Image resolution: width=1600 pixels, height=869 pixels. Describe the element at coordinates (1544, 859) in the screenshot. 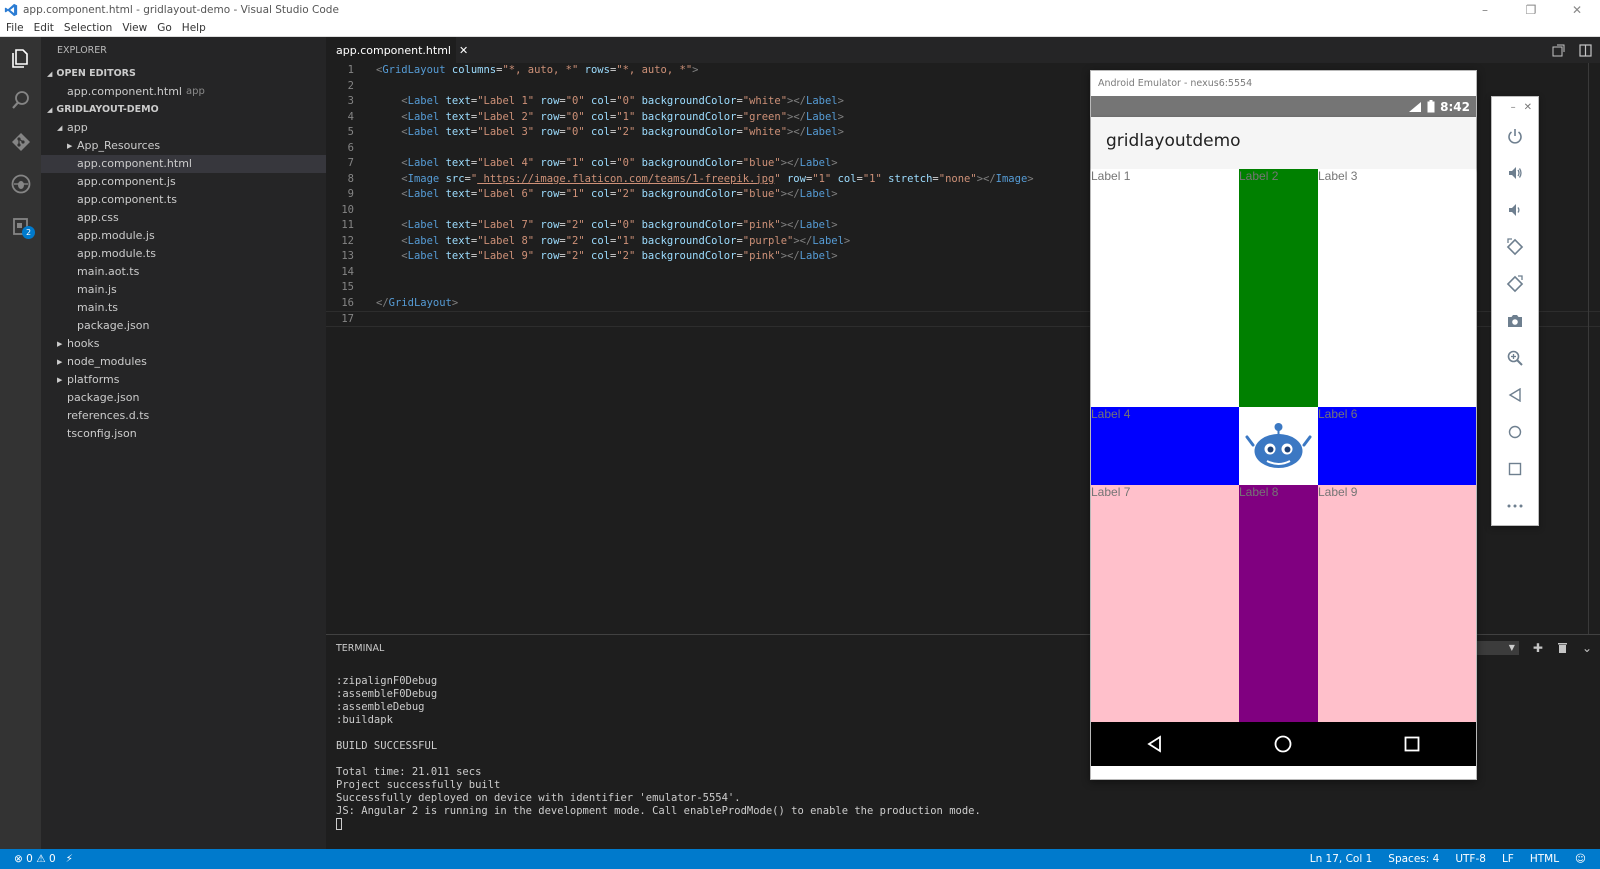

I see `language-mode: HTML` at that location.